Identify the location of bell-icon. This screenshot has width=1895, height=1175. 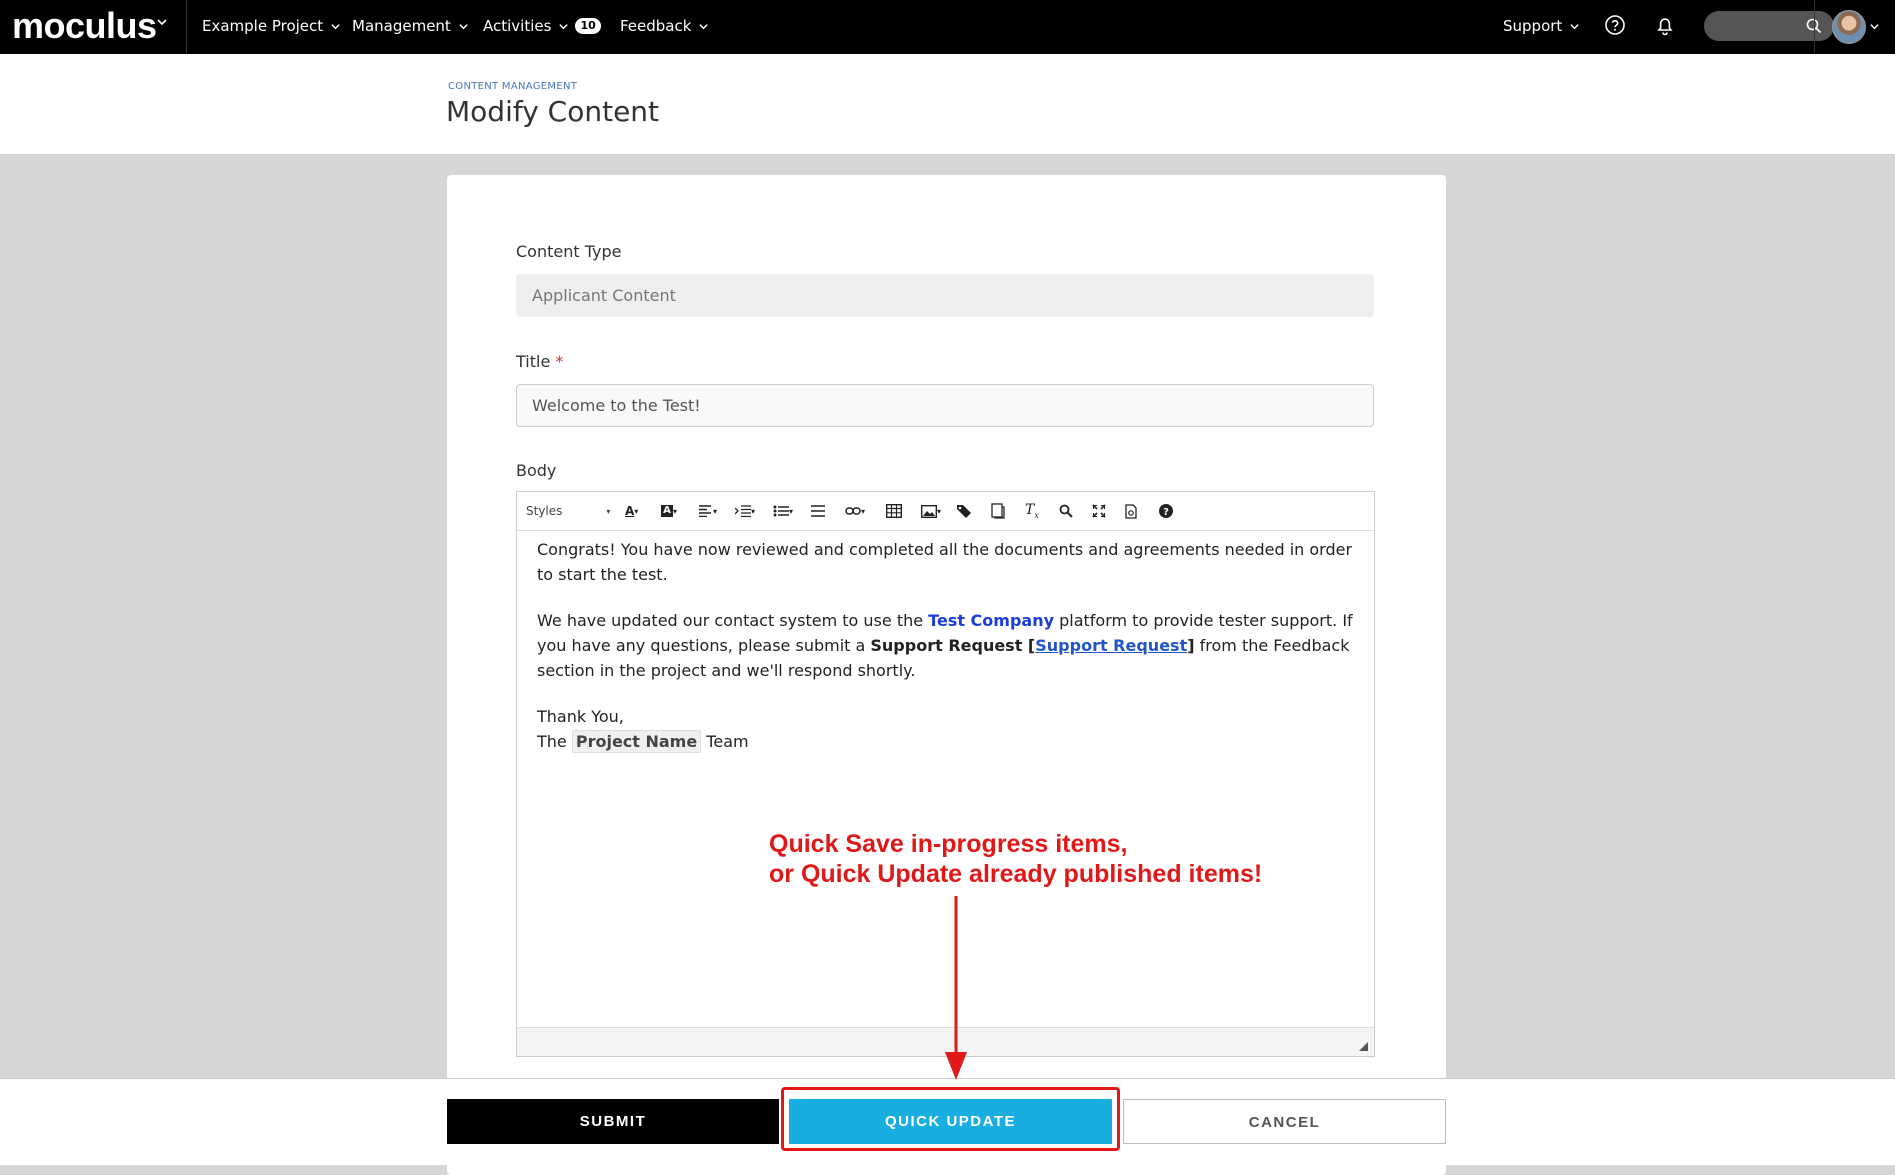
(1665, 25).